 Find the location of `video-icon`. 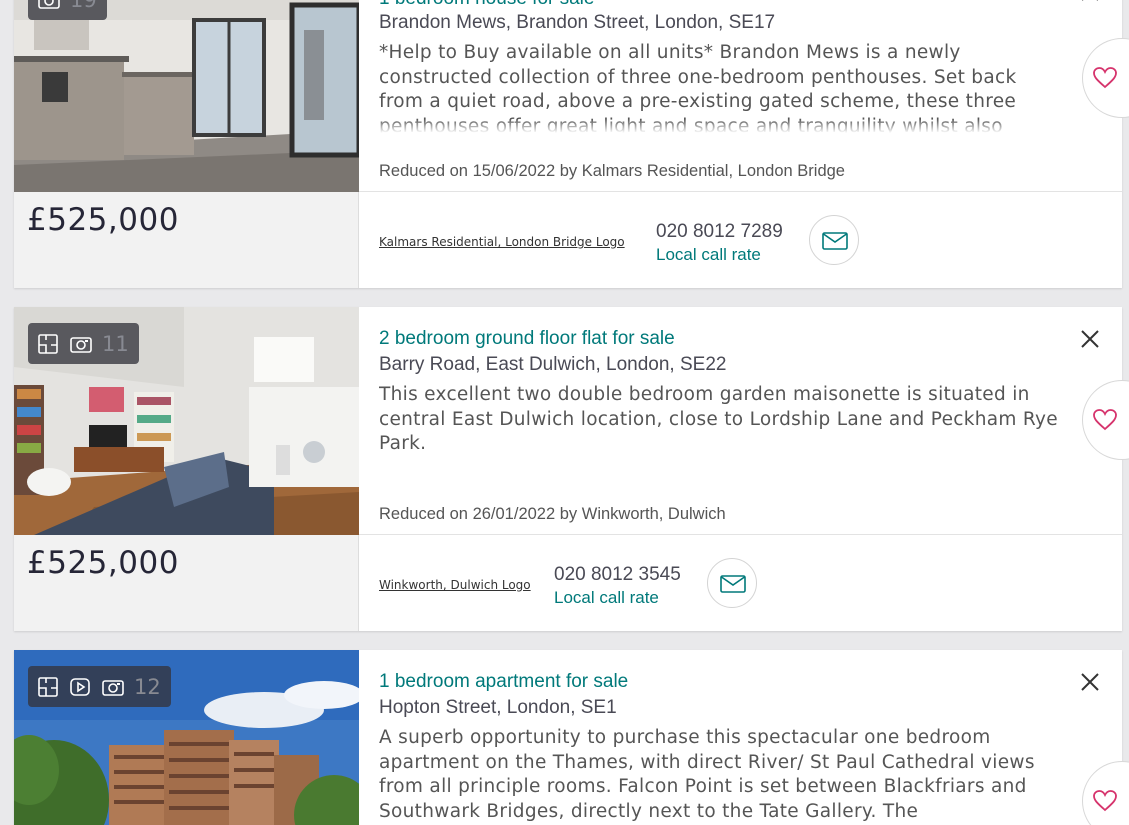

video-icon is located at coordinates (80, 686).